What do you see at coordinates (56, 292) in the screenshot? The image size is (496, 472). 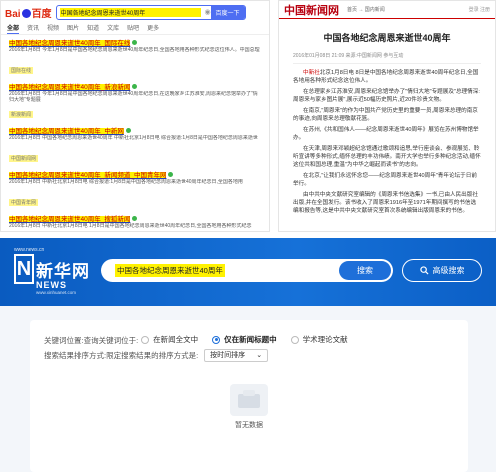 I see `xinhua-url-bottom: www.xinhuanet.com` at bounding box center [56, 292].